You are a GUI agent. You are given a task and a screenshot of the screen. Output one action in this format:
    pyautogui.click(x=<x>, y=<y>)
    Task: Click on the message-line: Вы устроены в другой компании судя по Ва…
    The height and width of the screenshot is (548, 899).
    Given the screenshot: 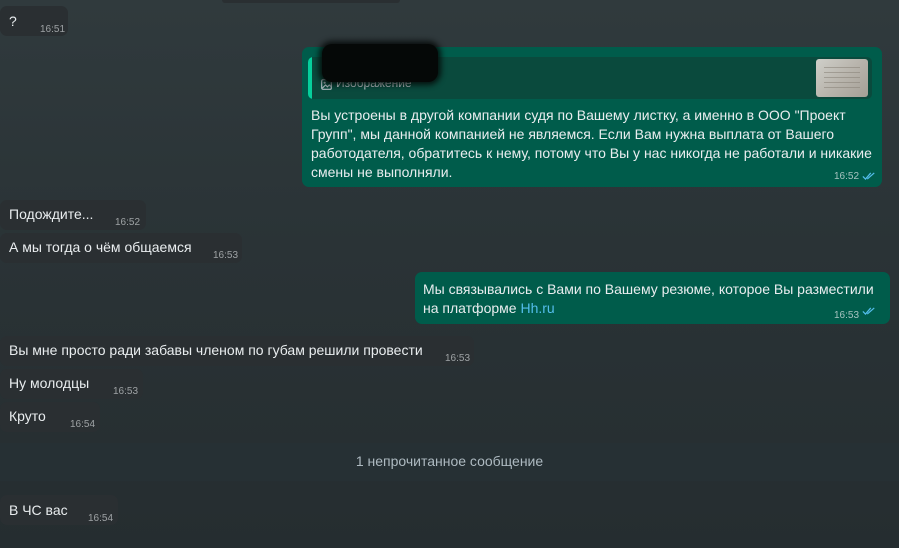 What is the action you would take?
    pyautogui.click(x=578, y=115)
    